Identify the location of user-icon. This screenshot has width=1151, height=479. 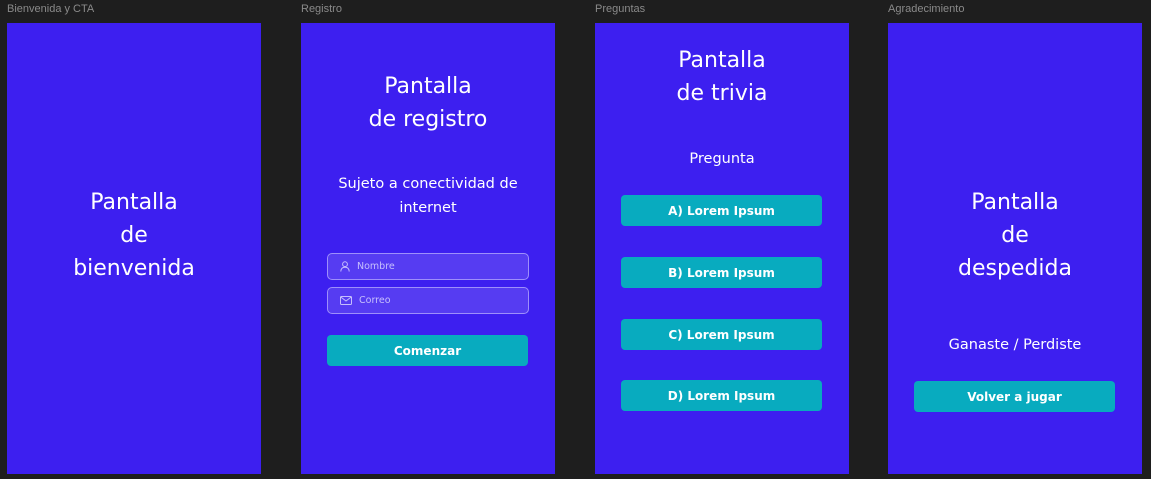
(345, 266).